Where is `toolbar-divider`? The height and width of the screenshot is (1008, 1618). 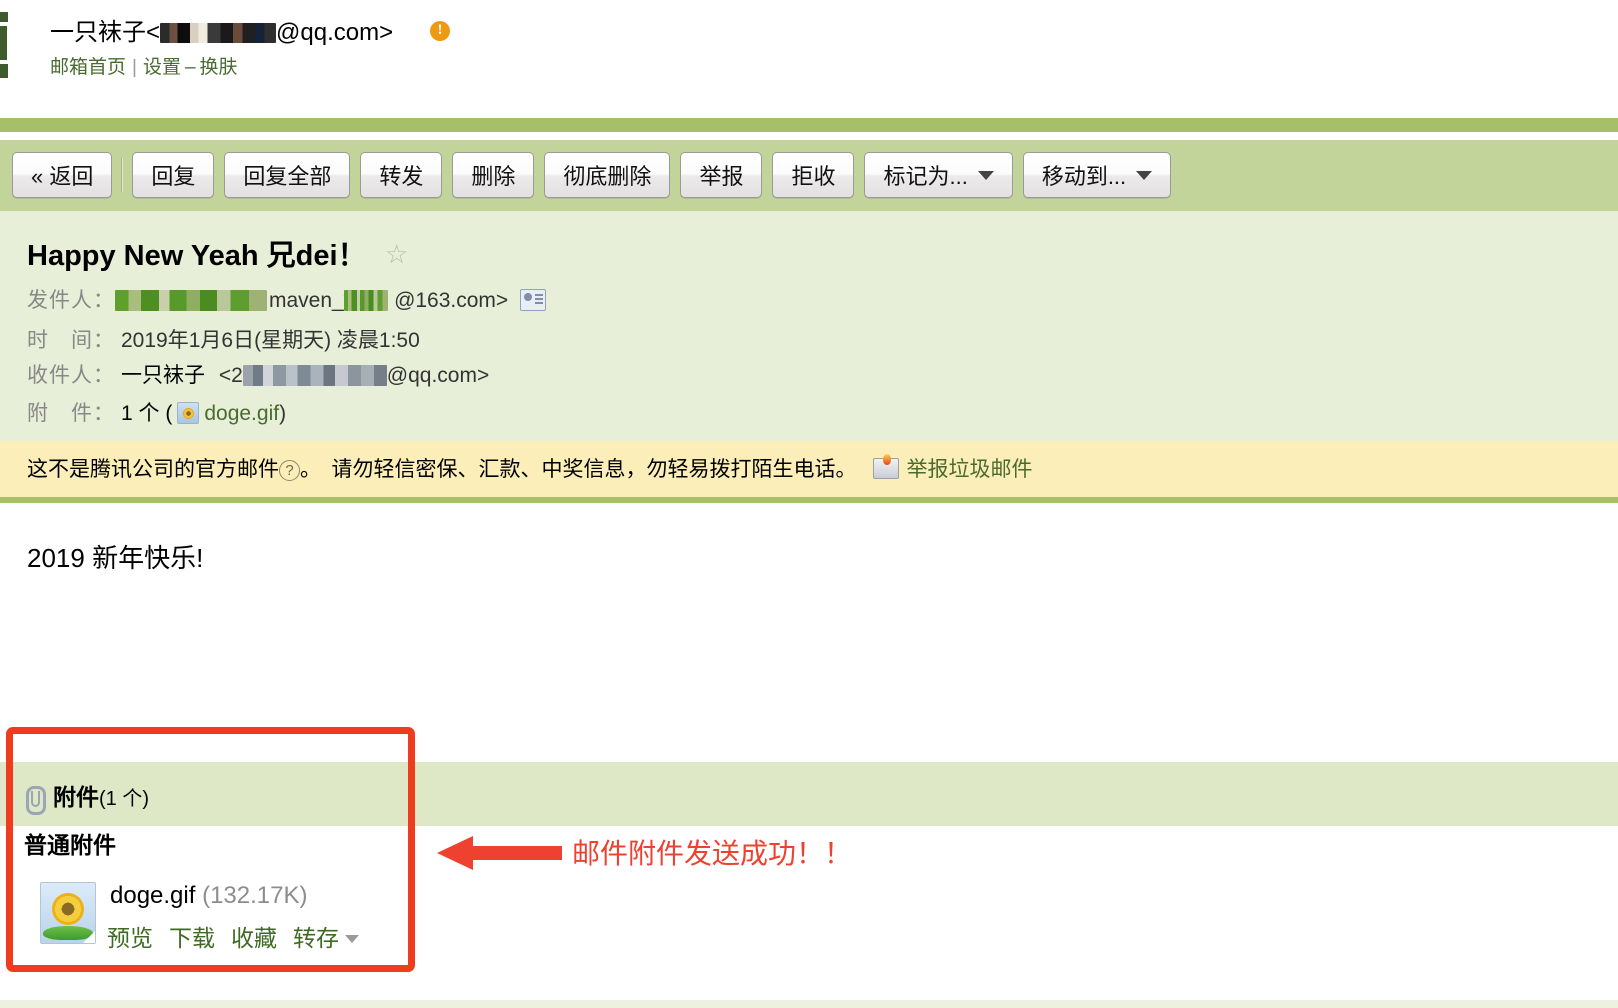
toolbar-divider is located at coordinates (122, 175).